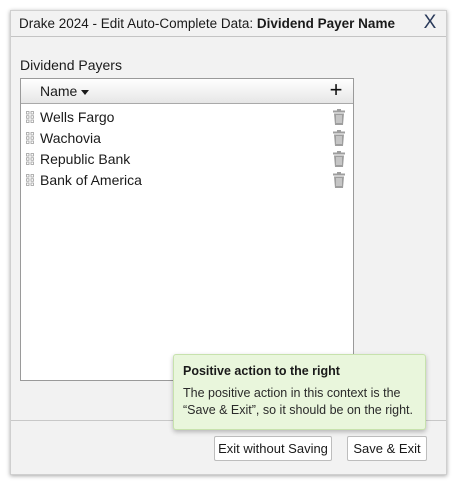 This screenshot has height=485, width=457. Describe the element at coordinates (187, 91) in the screenshot. I see `list-header: Name +` at that location.